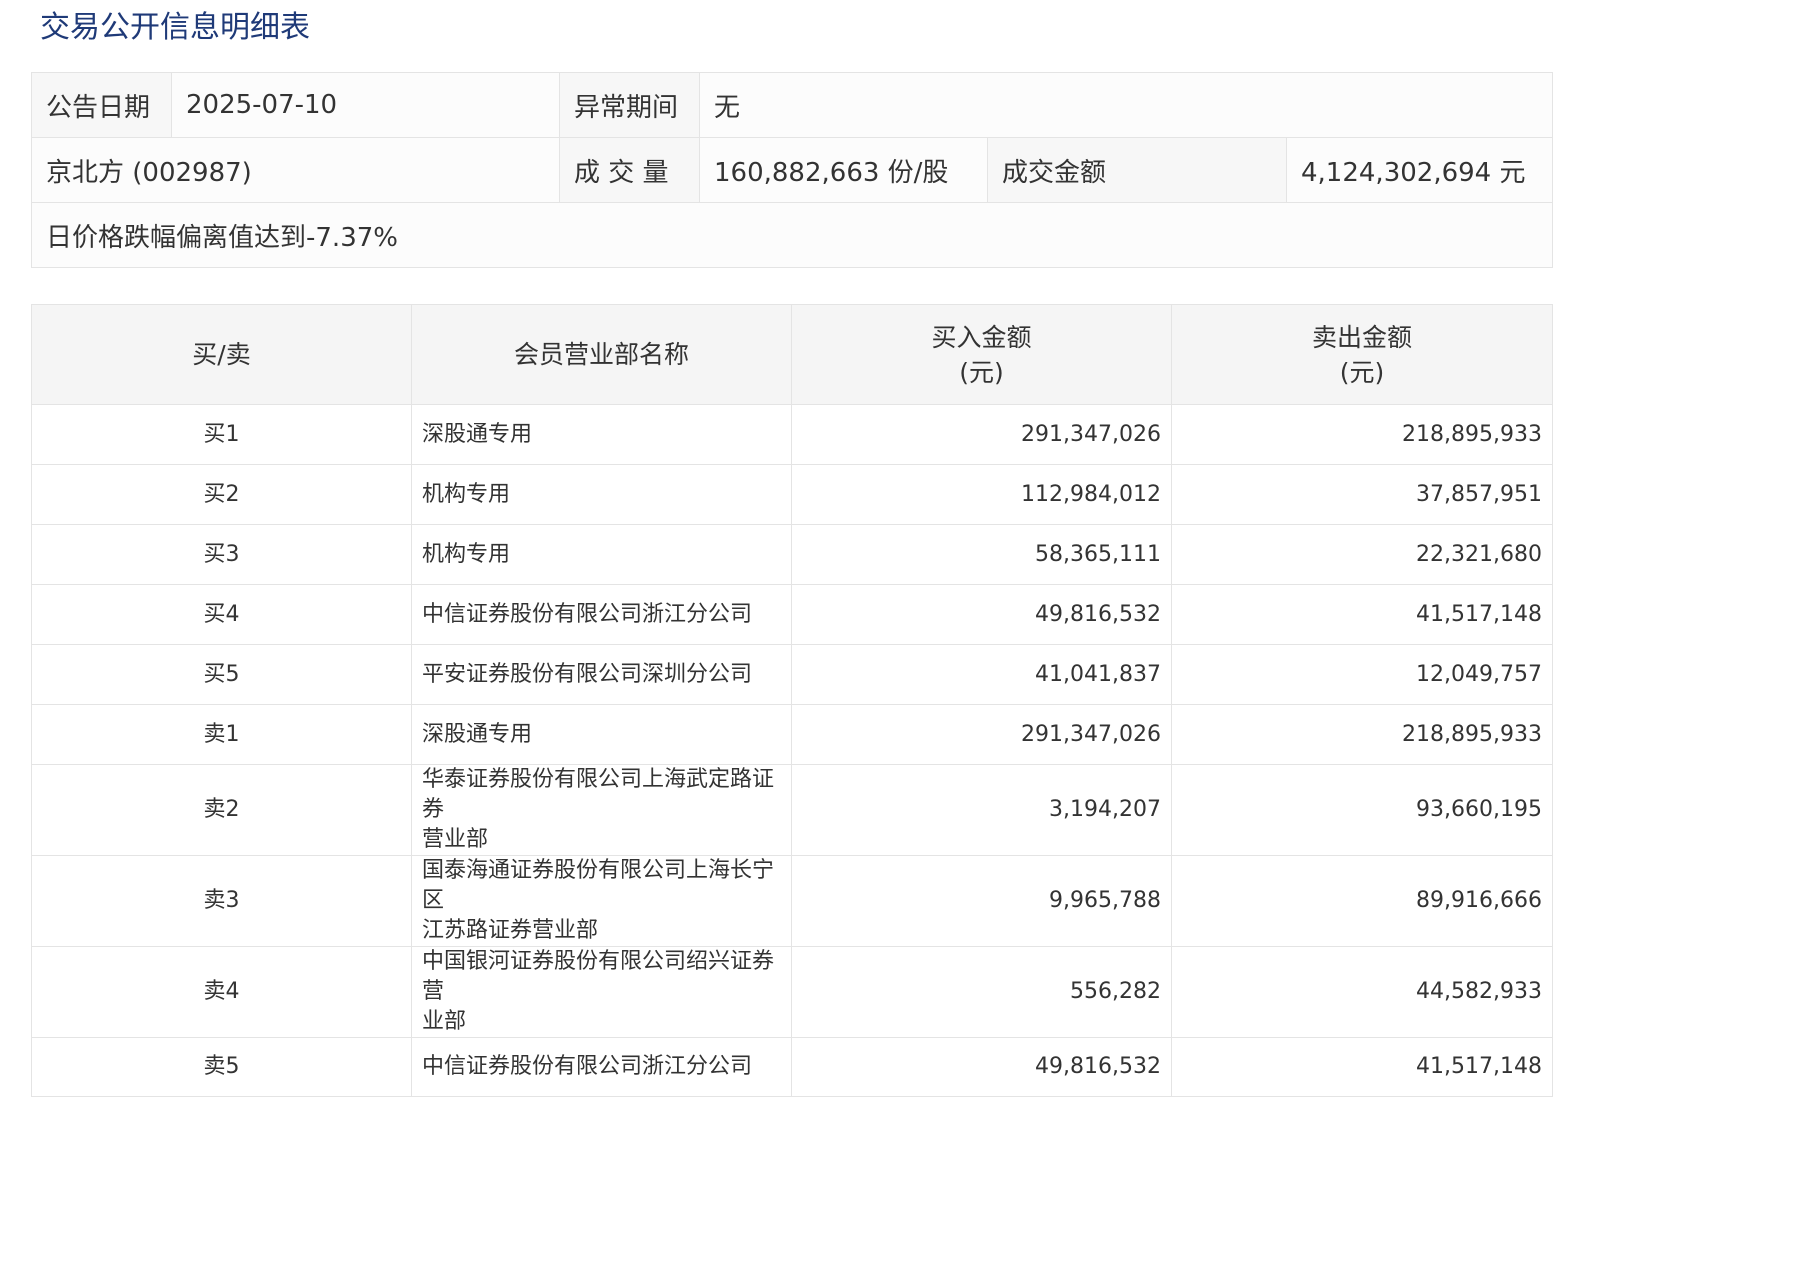  Describe the element at coordinates (981, 372) in the screenshot. I see `header-buy-amount-unit: (元)` at that location.